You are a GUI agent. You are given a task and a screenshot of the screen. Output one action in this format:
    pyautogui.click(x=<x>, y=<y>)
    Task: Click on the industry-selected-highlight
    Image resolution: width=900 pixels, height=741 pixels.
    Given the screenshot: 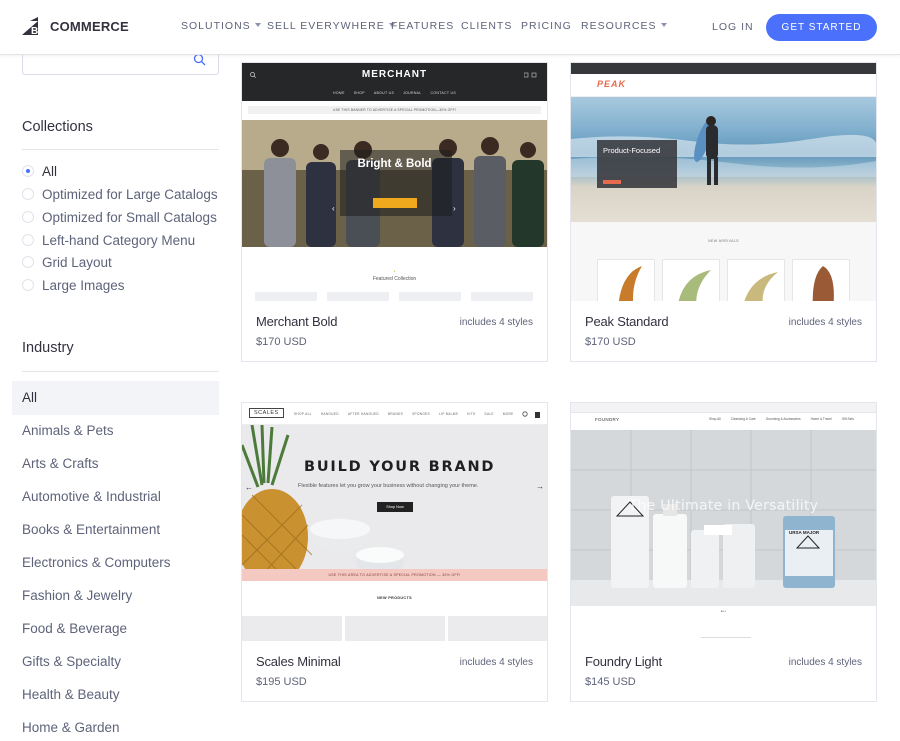 What is the action you would take?
    pyautogui.click(x=115, y=398)
    